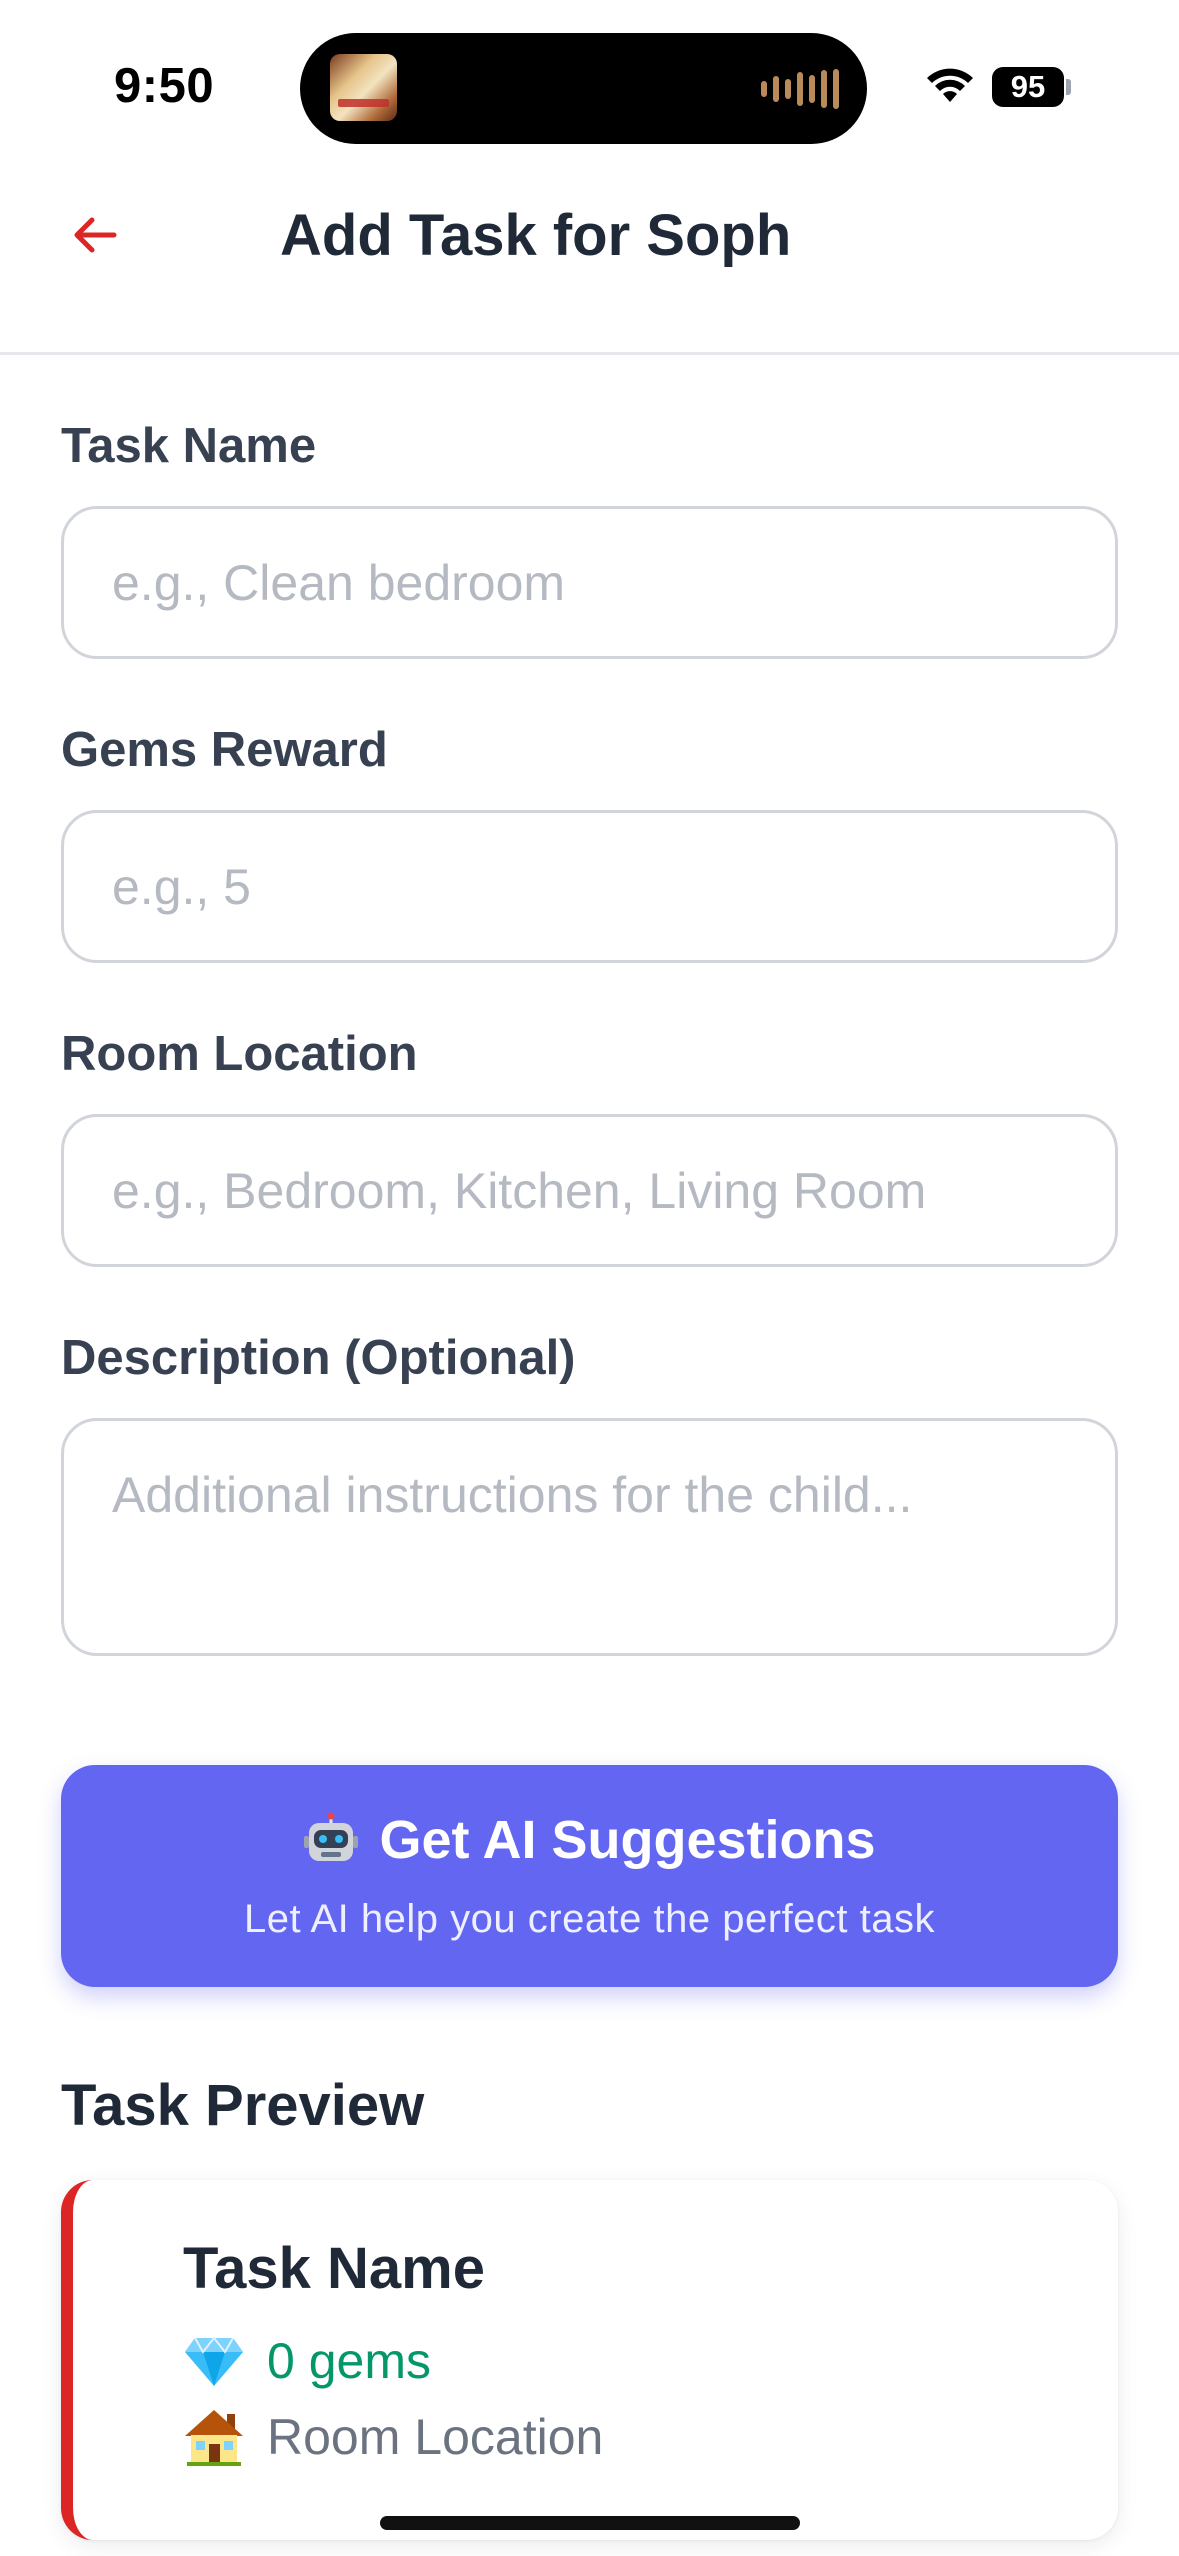  Describe the element at coordinates (950, 85) in the screenshot. I see `wifi-icon` at that location.